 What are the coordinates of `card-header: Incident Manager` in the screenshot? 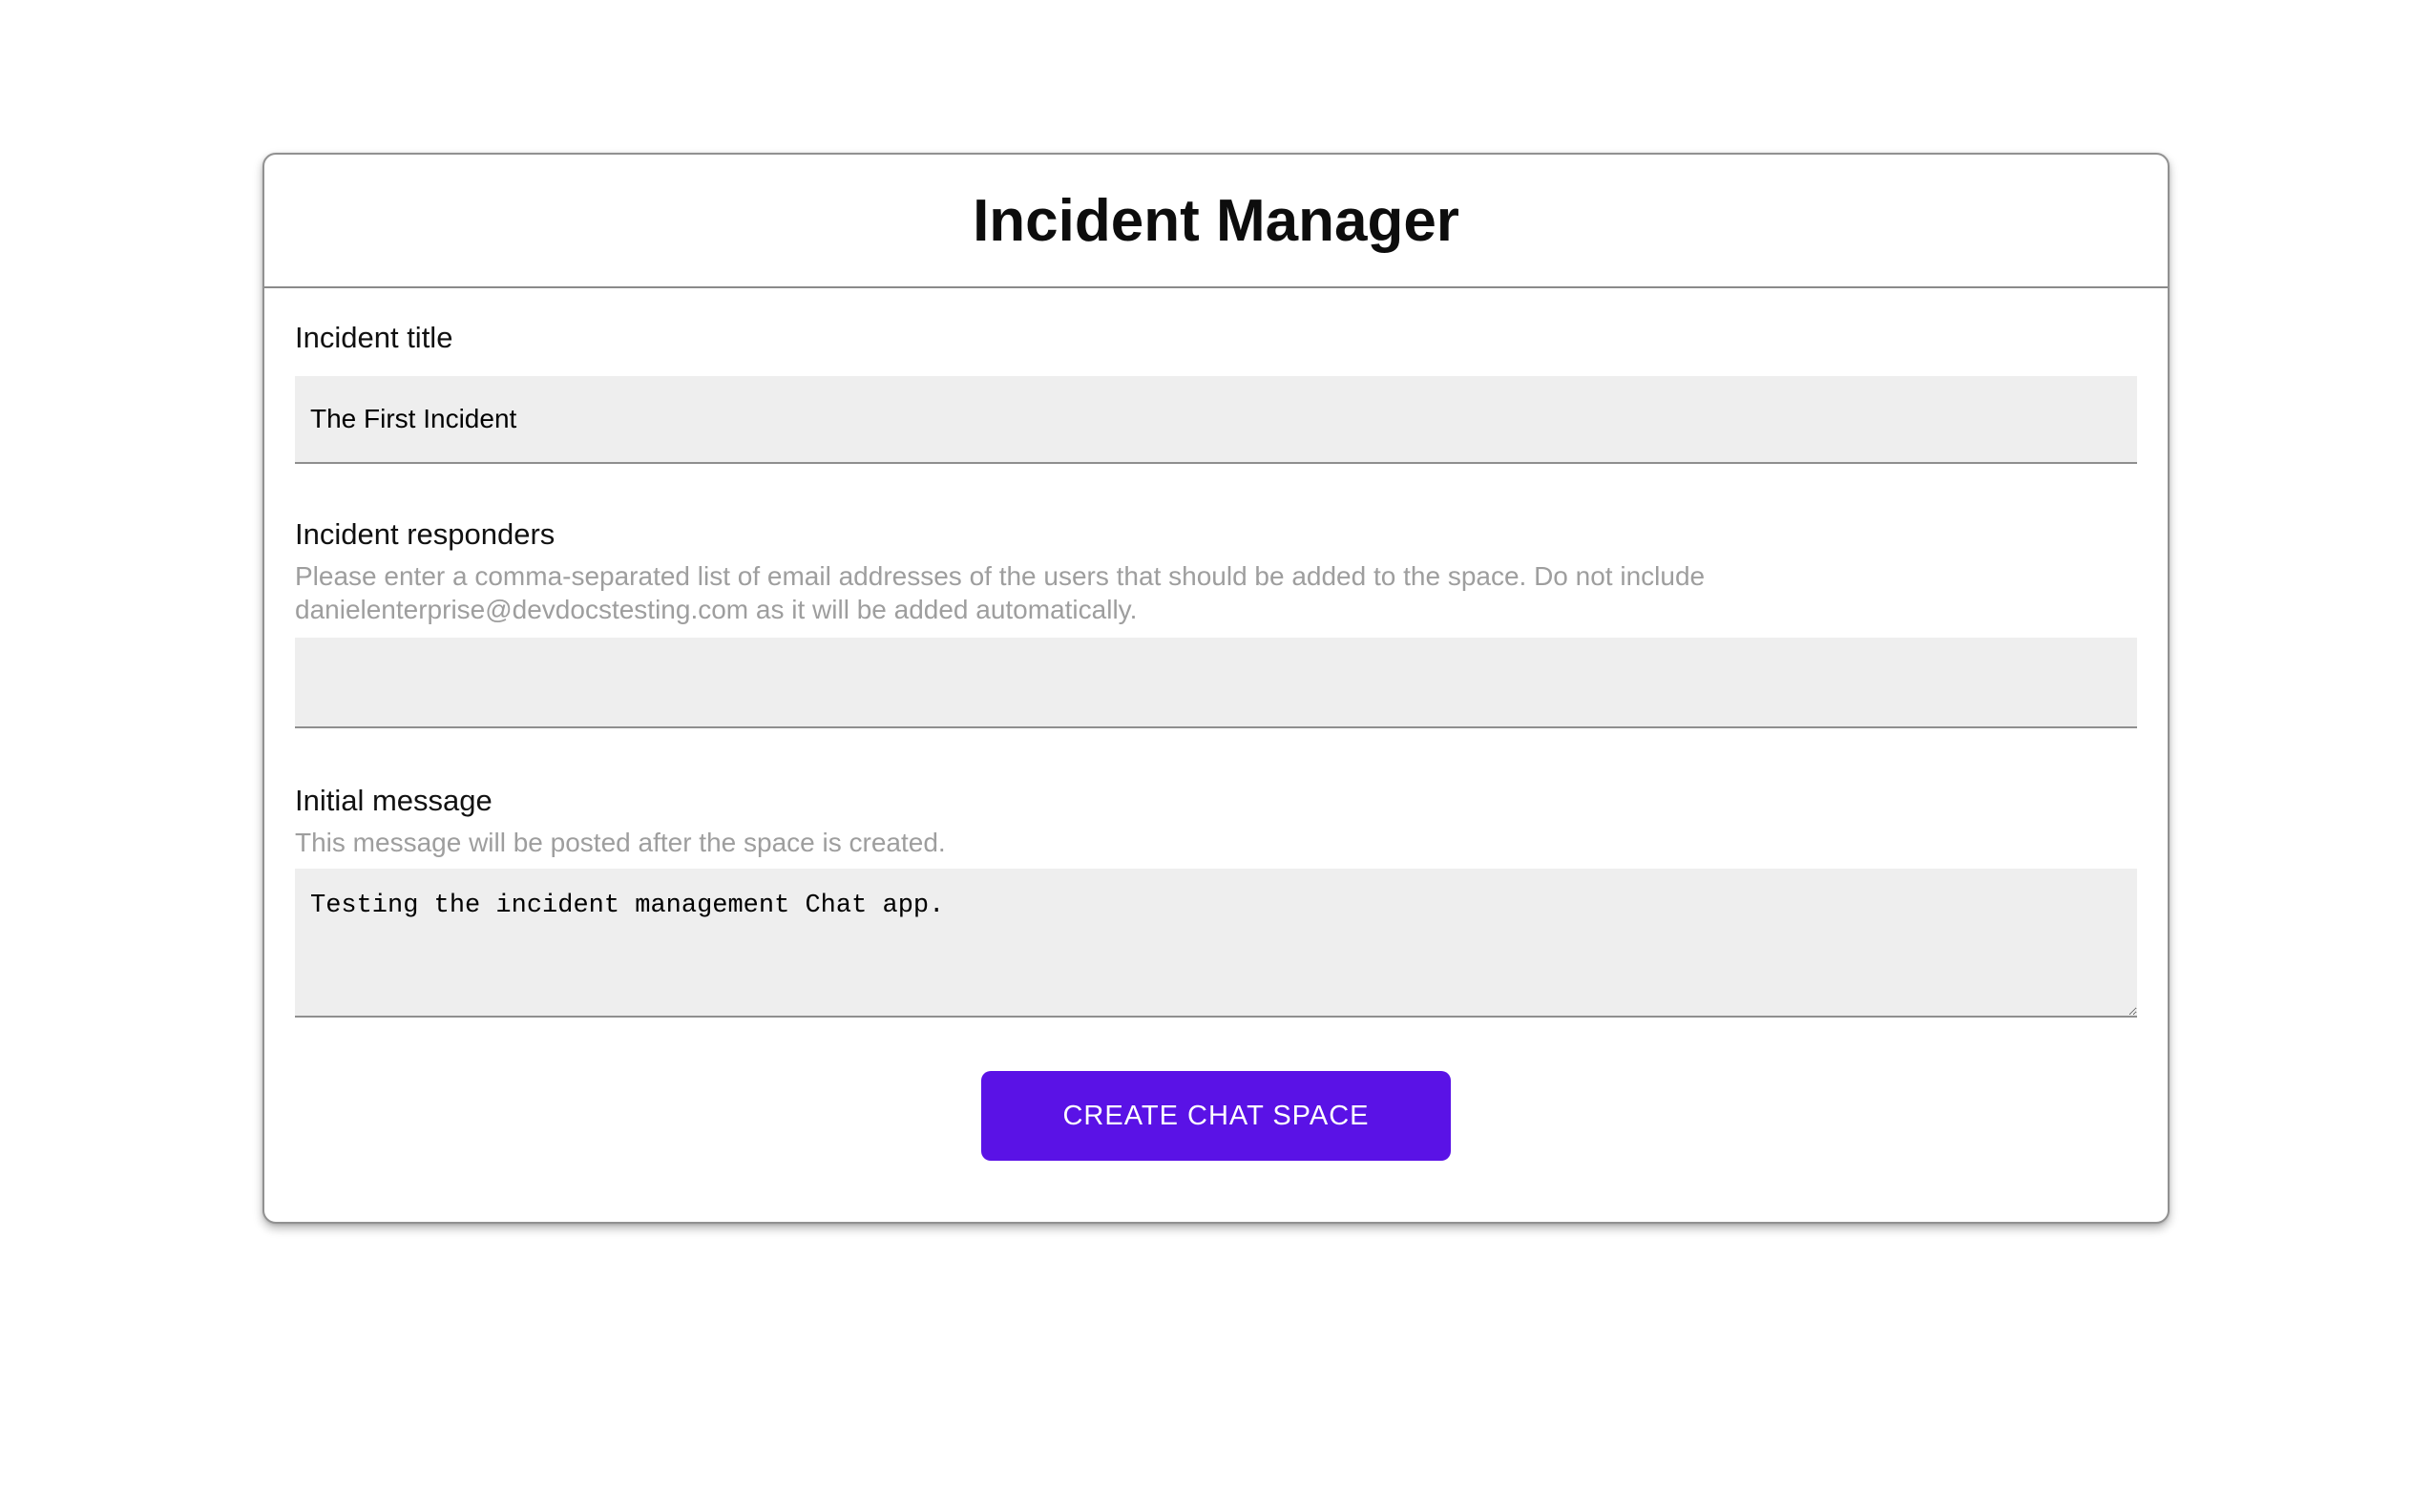 It's located at (1216, 222).